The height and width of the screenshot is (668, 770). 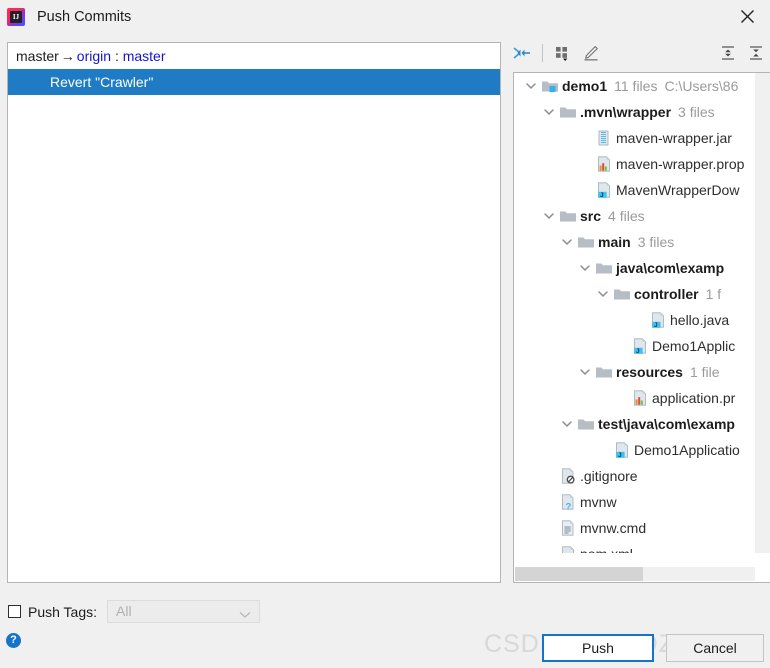 I want to click on tree-node-label: .mvn\wrapper, so click(x=626, y=112).